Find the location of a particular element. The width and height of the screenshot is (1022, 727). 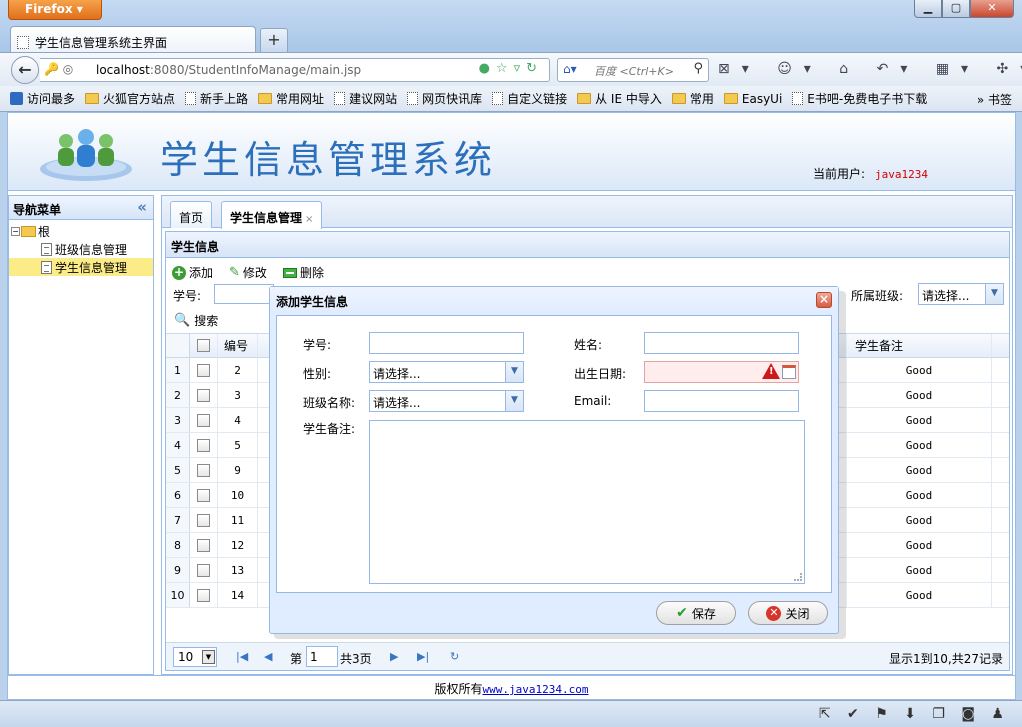

maximize-icon: ▢ is located at coordinates (956, 9).